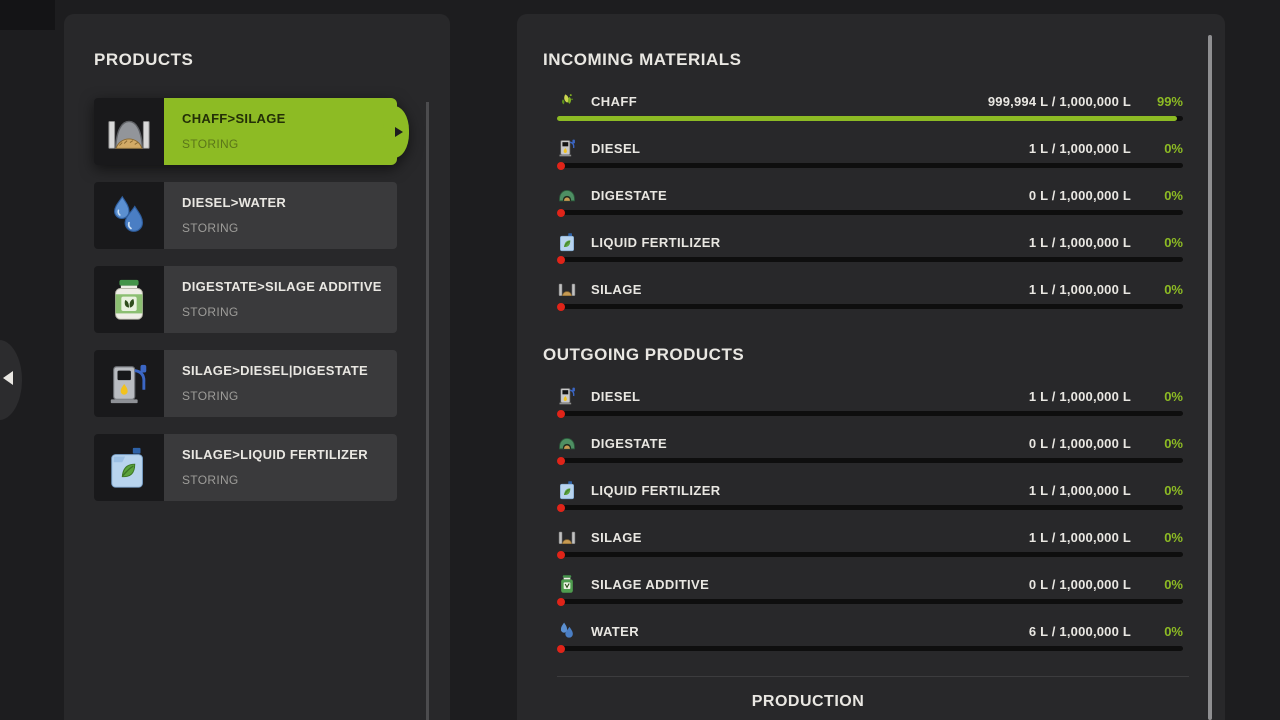 Image resolution: width=1280 pixels, height=720 pixels. Describe the element at coordinates (275, 370) in the screenshot. I see `product-name: SILAGE>DIESEL|DIGESTATE` at that location.